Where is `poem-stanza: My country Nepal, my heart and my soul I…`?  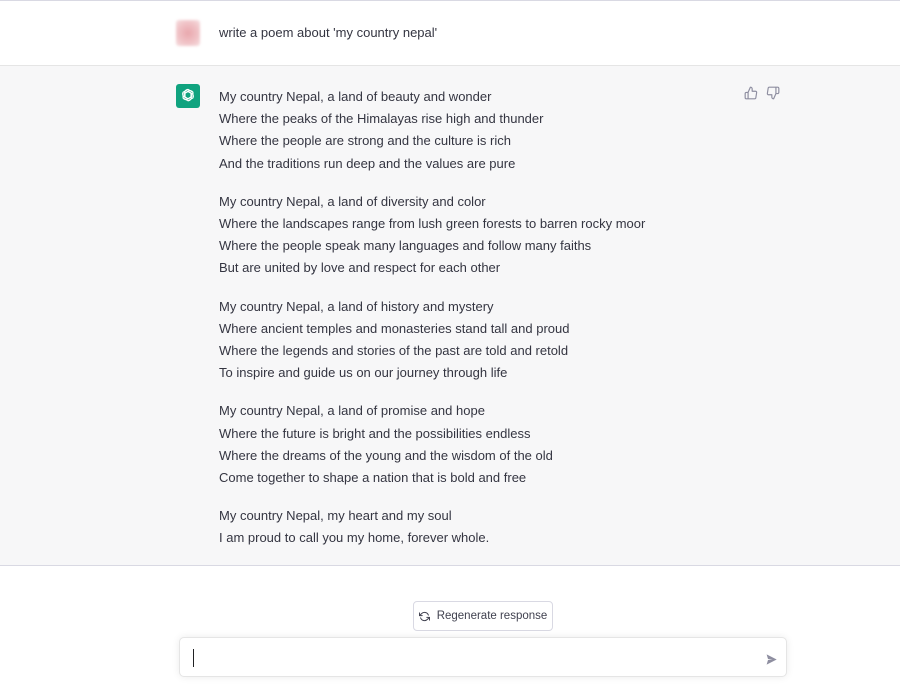 poem-stanza: My country Nepal, my heart and my soul I… is located at coordinates (469, 527).